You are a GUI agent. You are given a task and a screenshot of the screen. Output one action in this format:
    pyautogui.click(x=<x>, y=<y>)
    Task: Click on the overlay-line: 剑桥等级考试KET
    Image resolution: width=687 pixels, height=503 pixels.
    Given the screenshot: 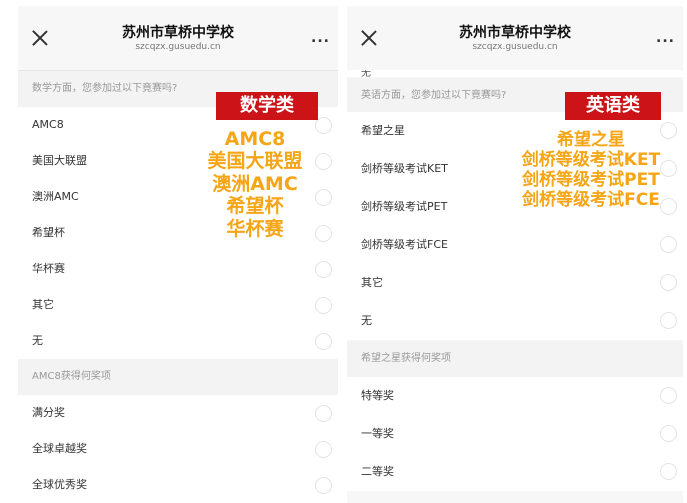 What is the action you would take?
    pyautogui.click(x=591, y=160)
    